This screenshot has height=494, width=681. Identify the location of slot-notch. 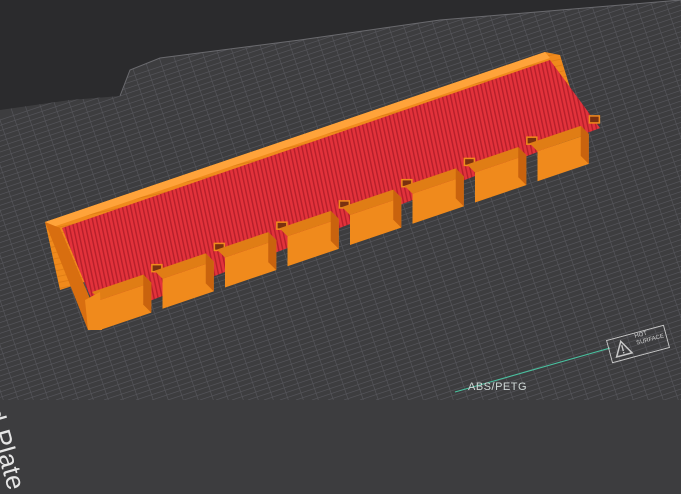
(594, 119).